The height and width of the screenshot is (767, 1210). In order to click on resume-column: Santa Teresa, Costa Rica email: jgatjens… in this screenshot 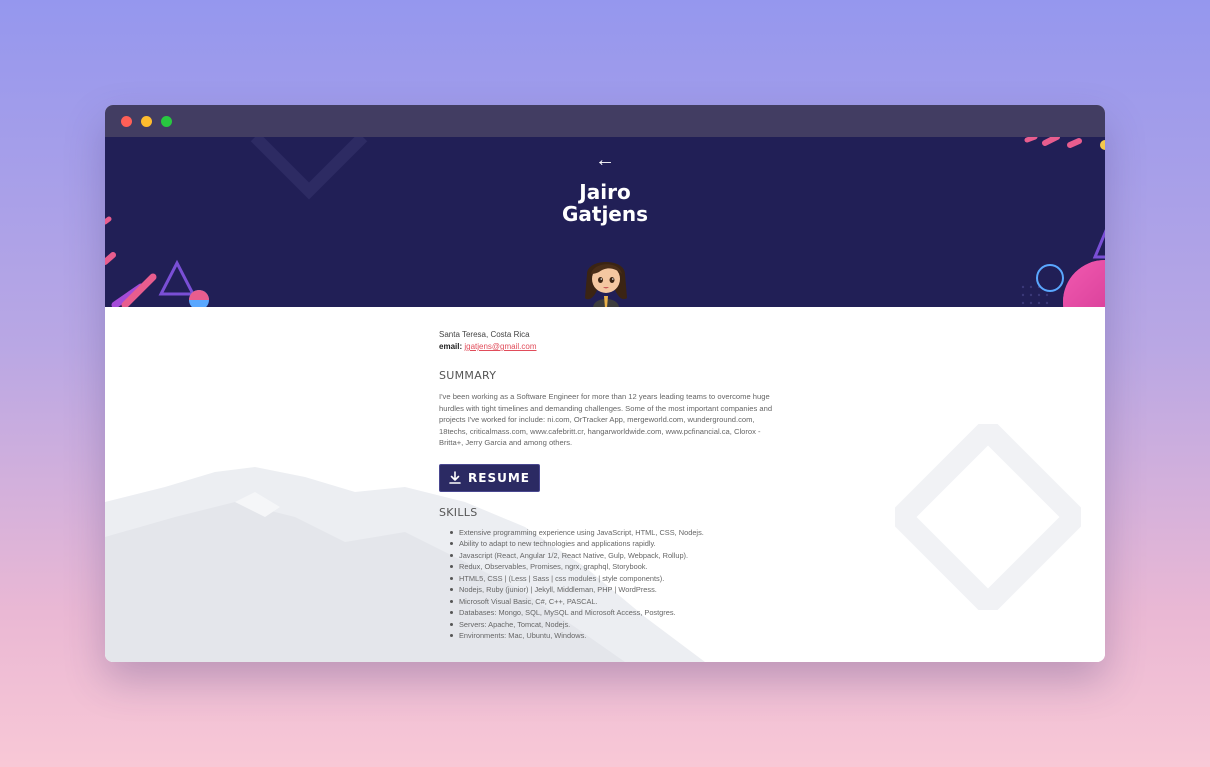, I will do `click(609, 485)`.